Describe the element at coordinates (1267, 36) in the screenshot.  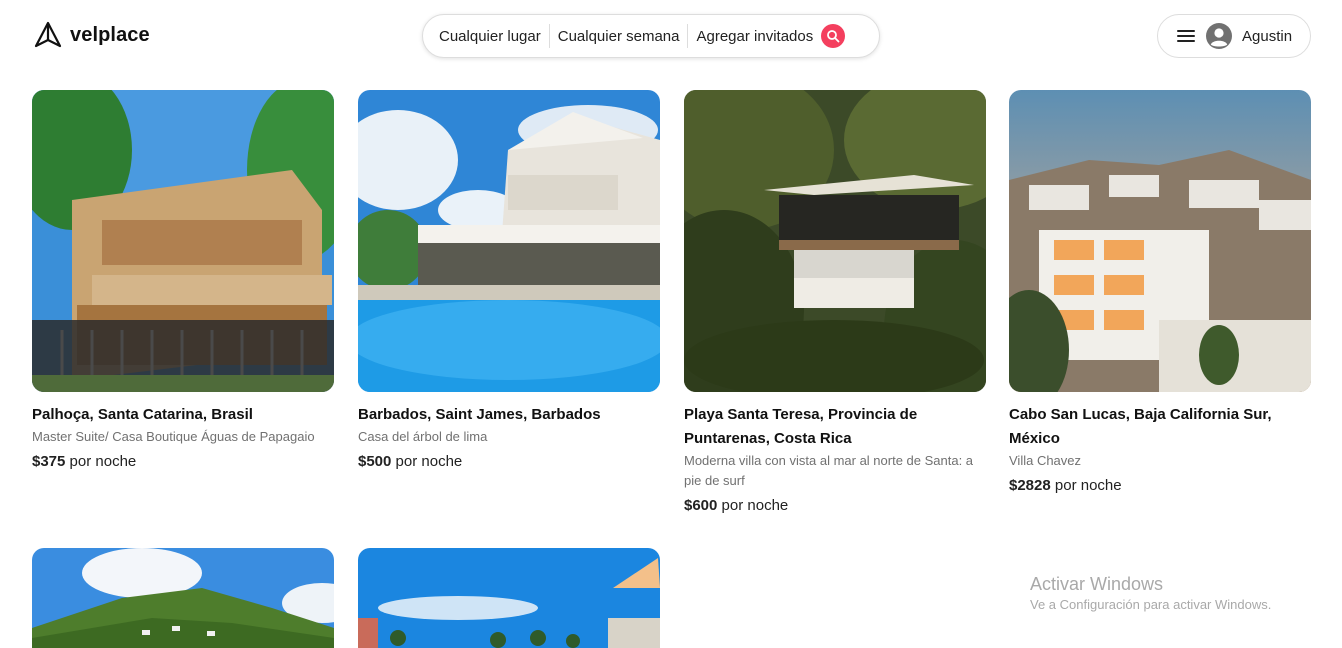
I see `user-name: Agustin` at that location.